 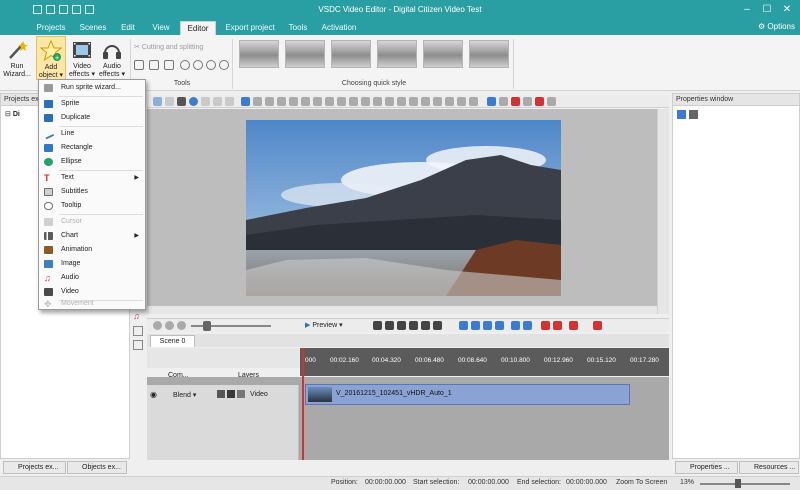 What do you see at coordinates (402, 310) in the screenshot?
I see `horizontal-scrollbar` at bounding box center [402, 310].